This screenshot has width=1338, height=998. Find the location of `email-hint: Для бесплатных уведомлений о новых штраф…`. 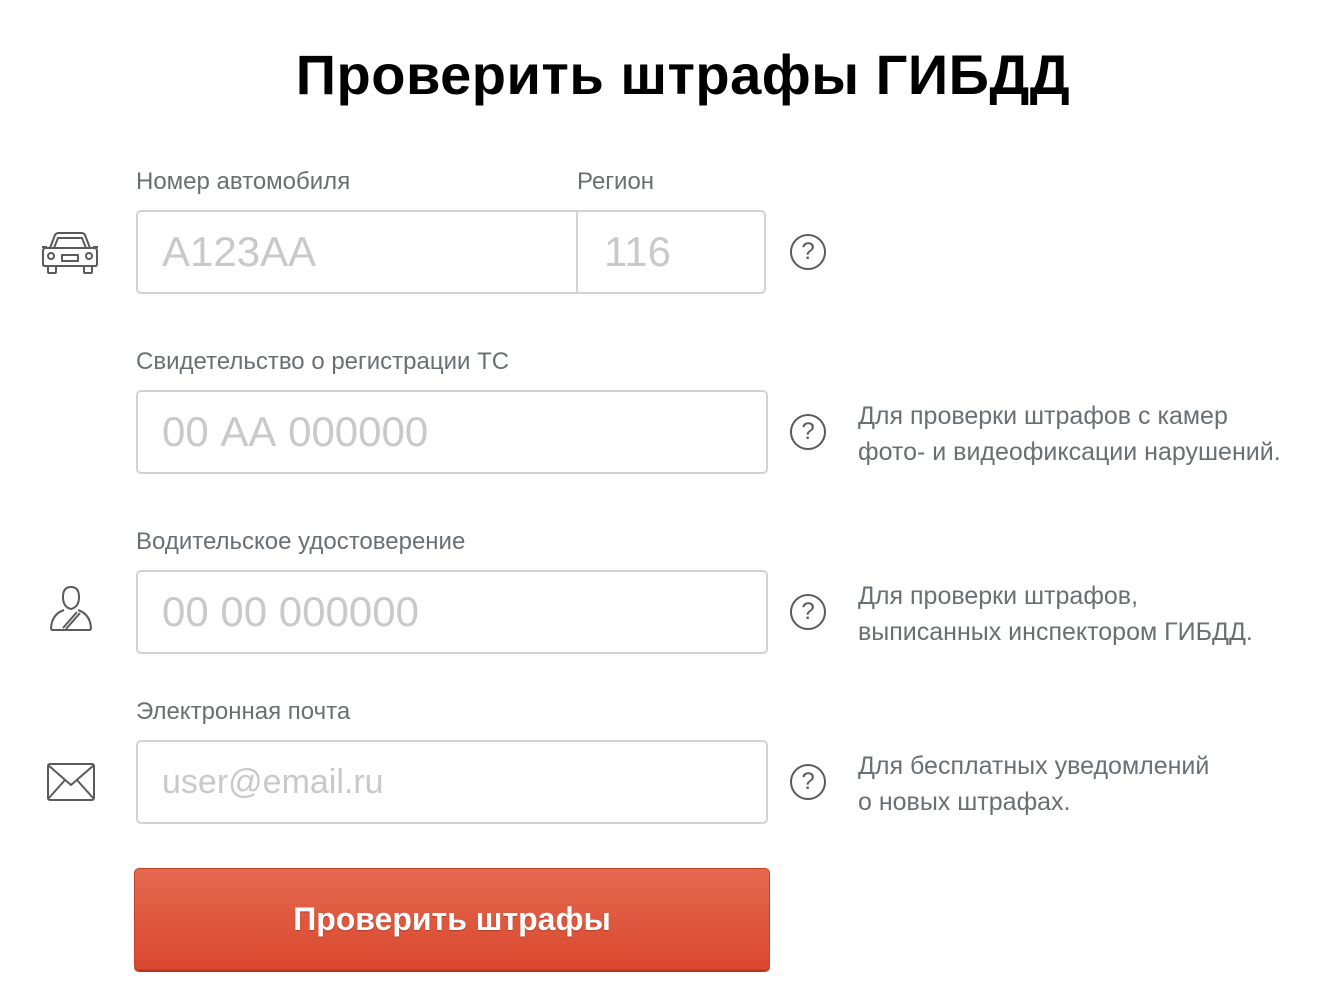

email-hint: Для бесплатных уведомлений о новых штраф… is located at coordinates (1033, 784).